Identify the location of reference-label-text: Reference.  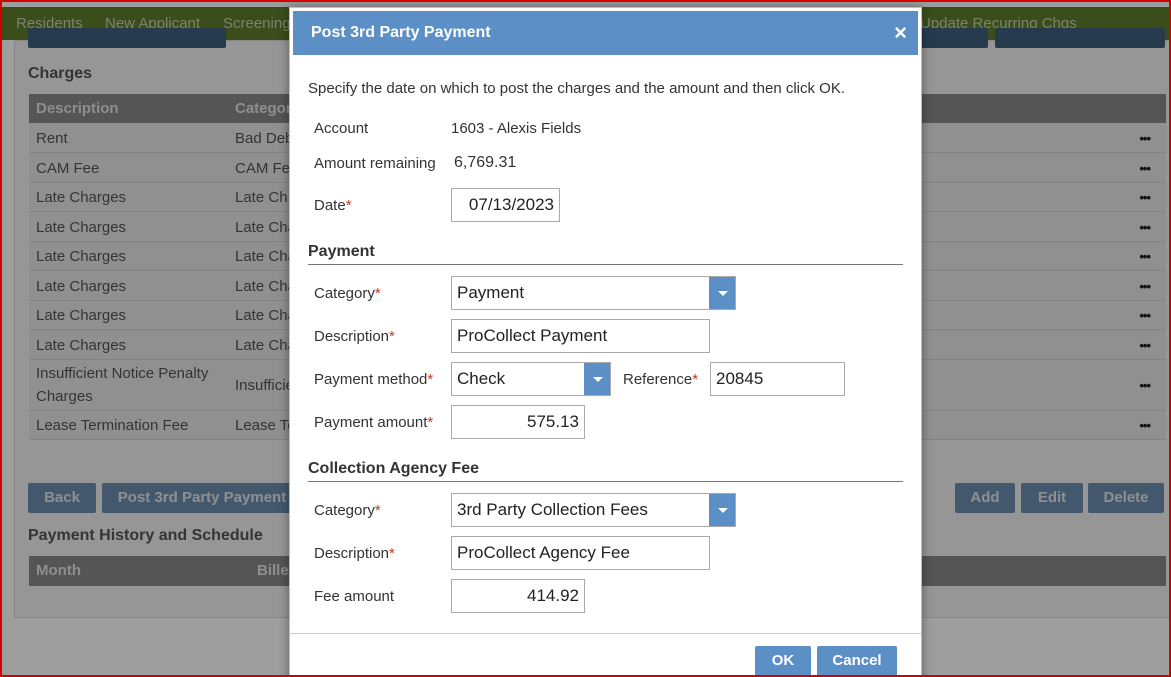
(658, 379).